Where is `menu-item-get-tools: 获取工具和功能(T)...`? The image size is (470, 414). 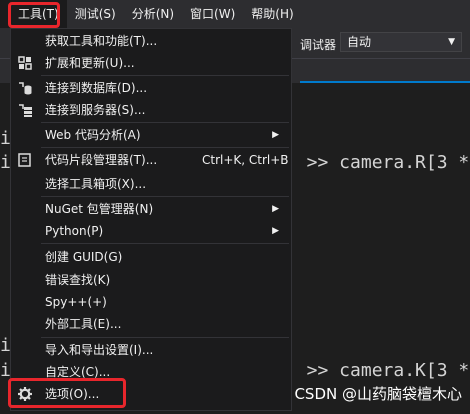 menu-item-get-tools: 获取工具和功能(T)... is located at coordinates (151, 41).